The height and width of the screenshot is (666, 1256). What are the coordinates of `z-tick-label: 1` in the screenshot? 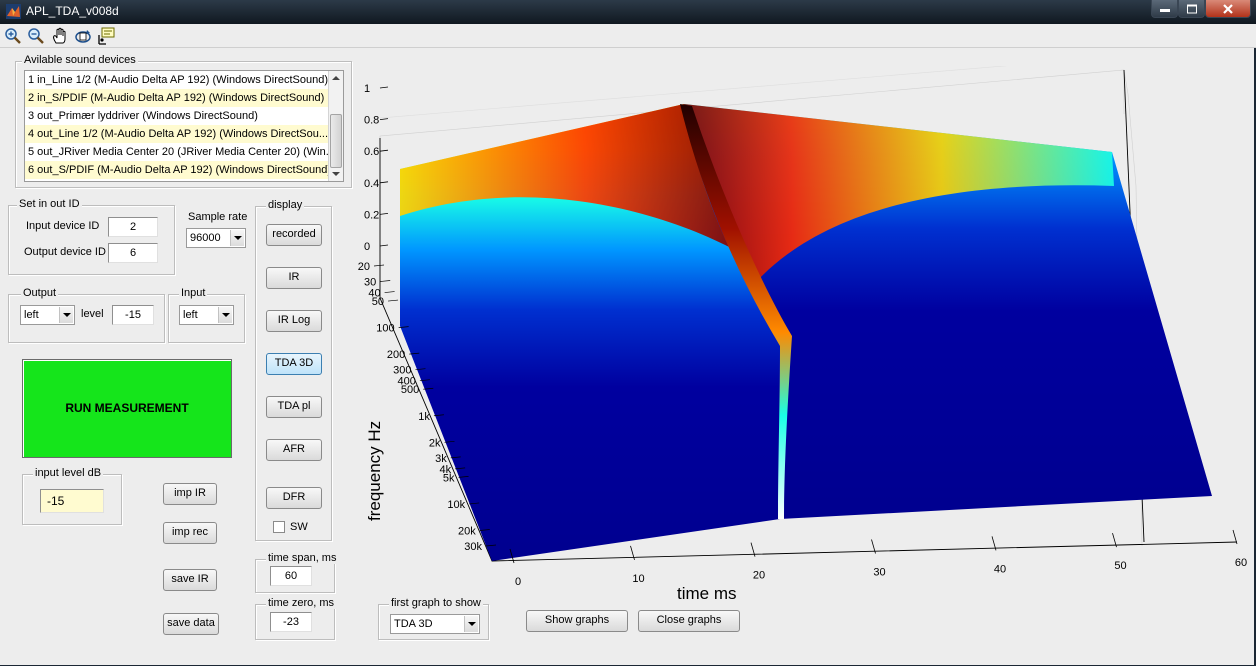 It's located at (367, 89).